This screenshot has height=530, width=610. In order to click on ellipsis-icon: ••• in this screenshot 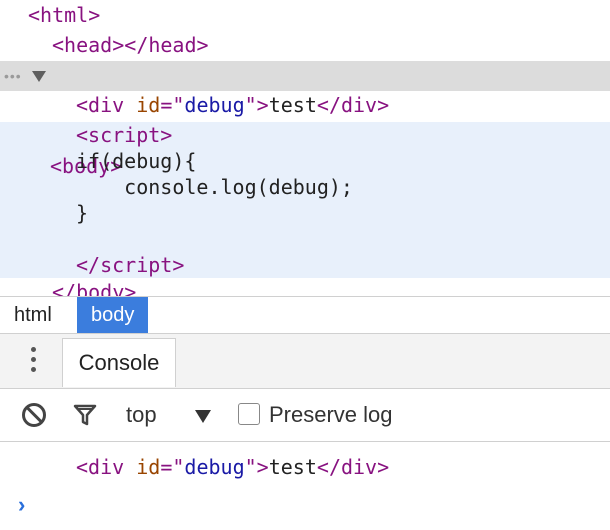, I will do `click(13, 76)`.